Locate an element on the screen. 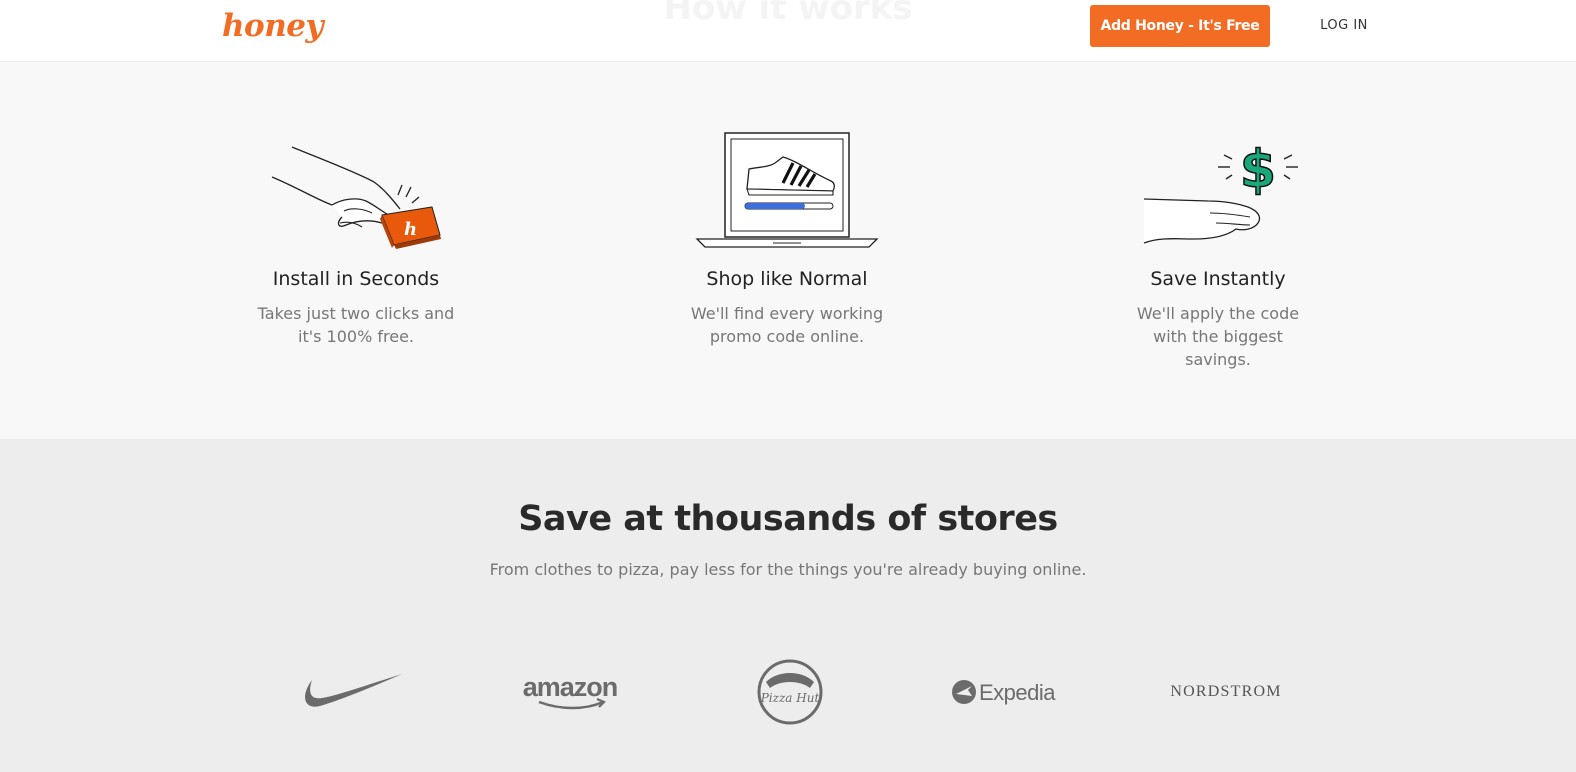 The image size is (1576, 772). hand-pressing-button-icon: h is located at coordinates (356, 197).